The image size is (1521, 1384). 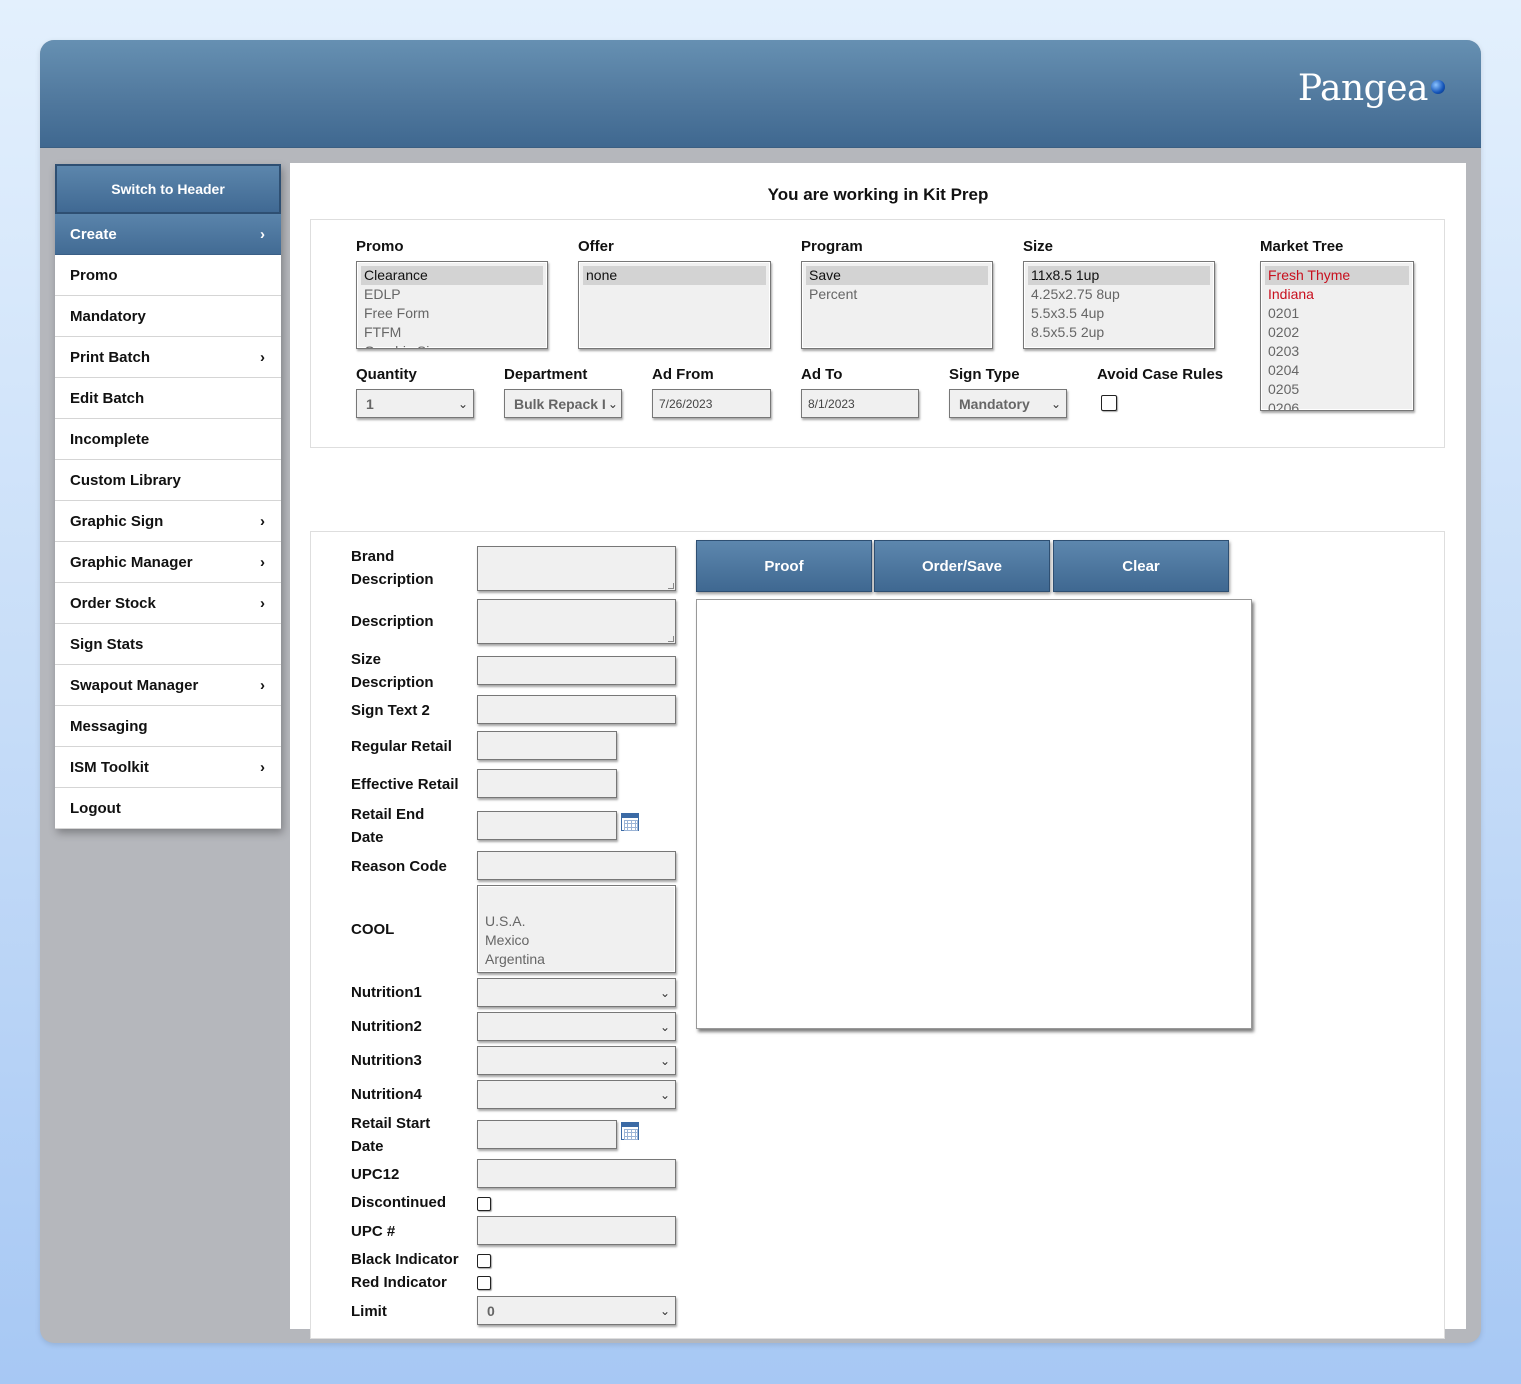 What do you see at coordinates (109, 726) in the screenshot?
I see `sidebar-item-label: Messaging` at bounding box center [109, 726].